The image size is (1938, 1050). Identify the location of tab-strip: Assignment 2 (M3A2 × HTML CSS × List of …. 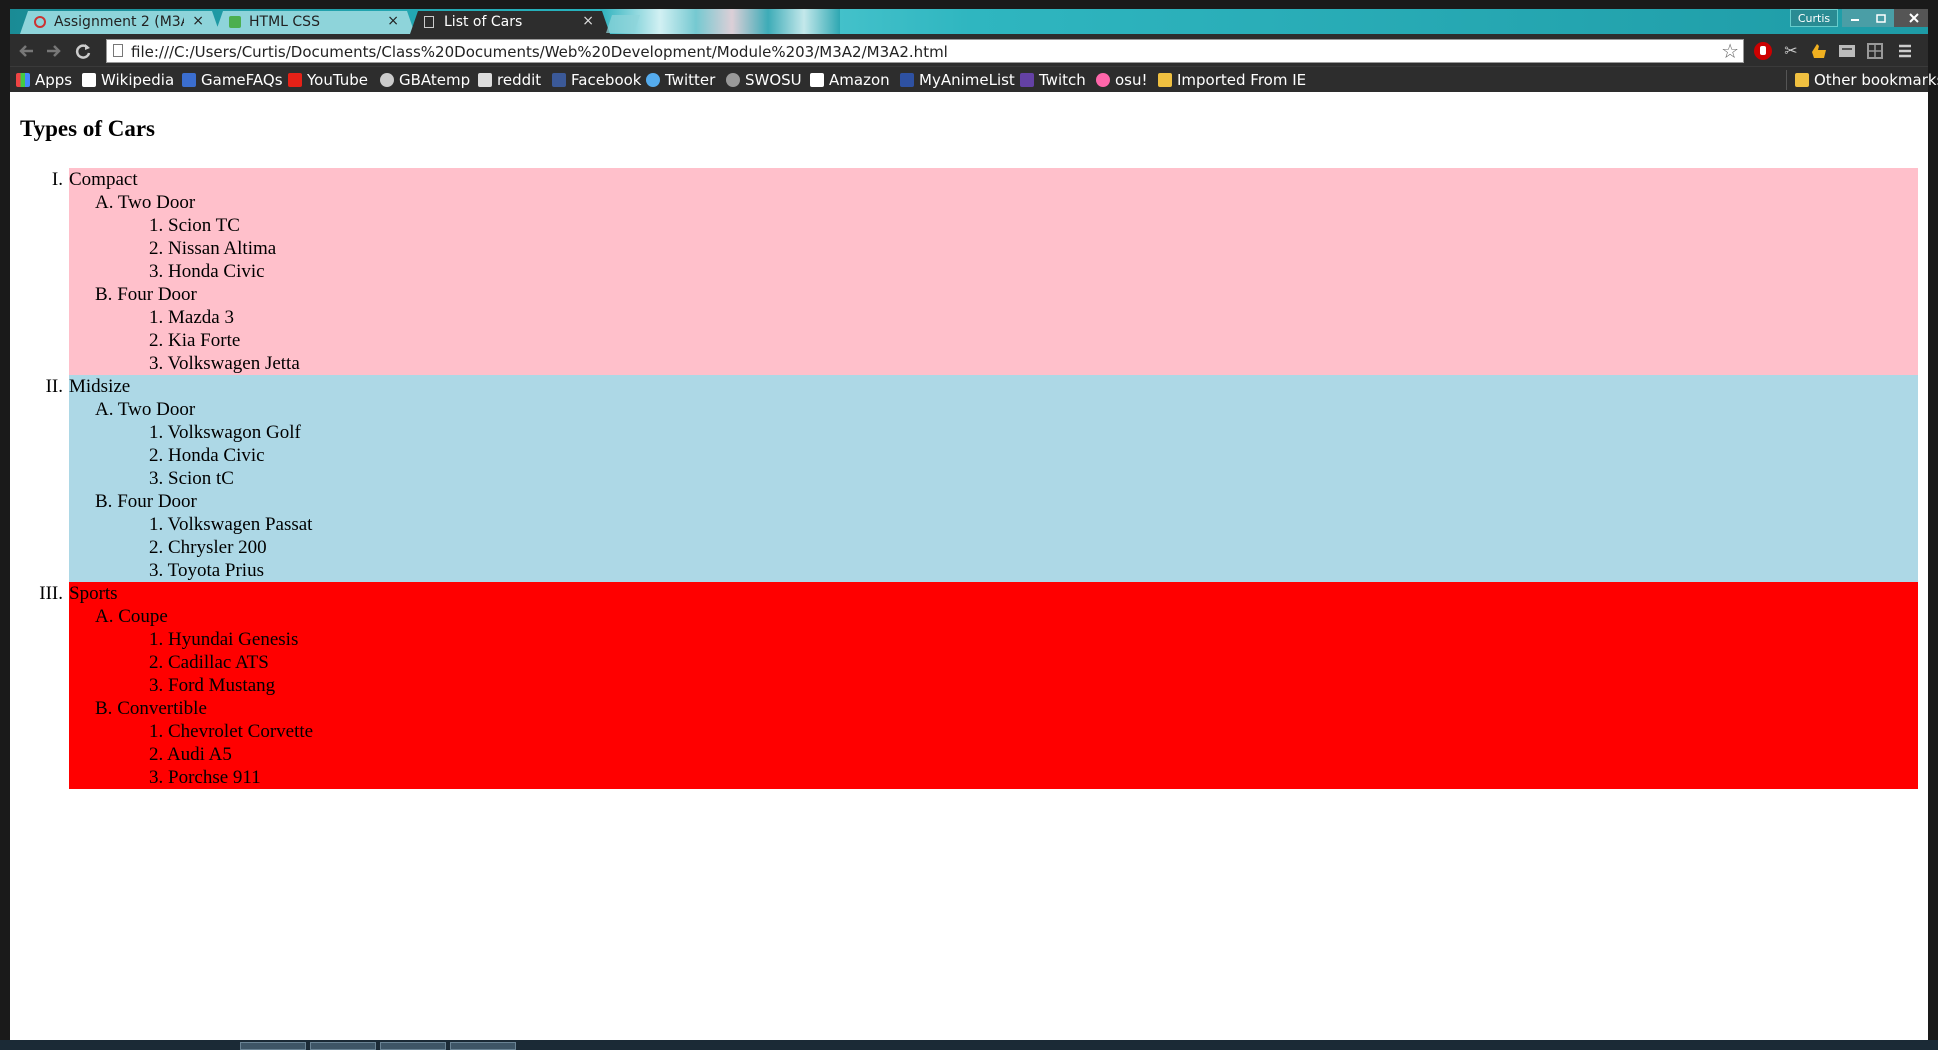
(969, 21).